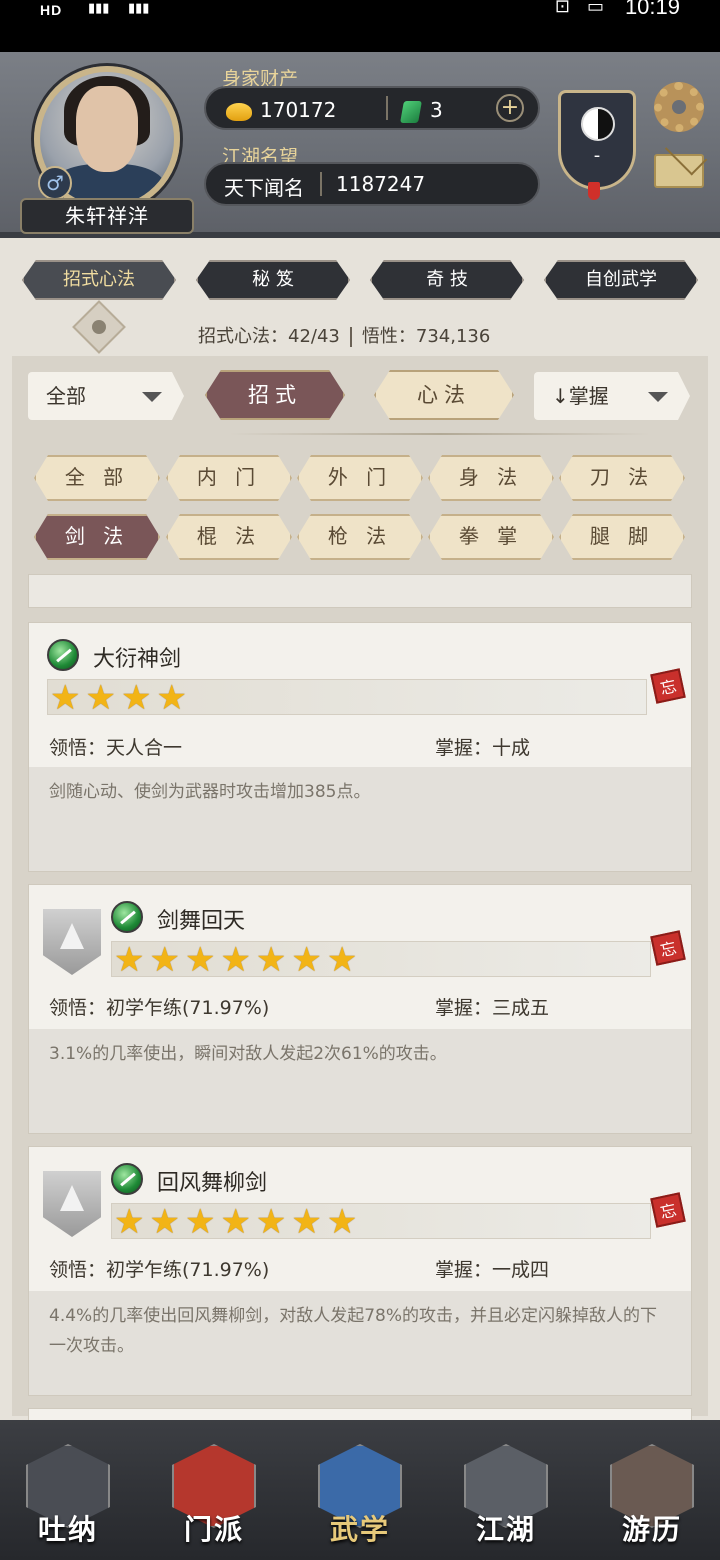 The image size is (720, 1560). I want to click on category-spear: 枪 法, so click(360, 537).